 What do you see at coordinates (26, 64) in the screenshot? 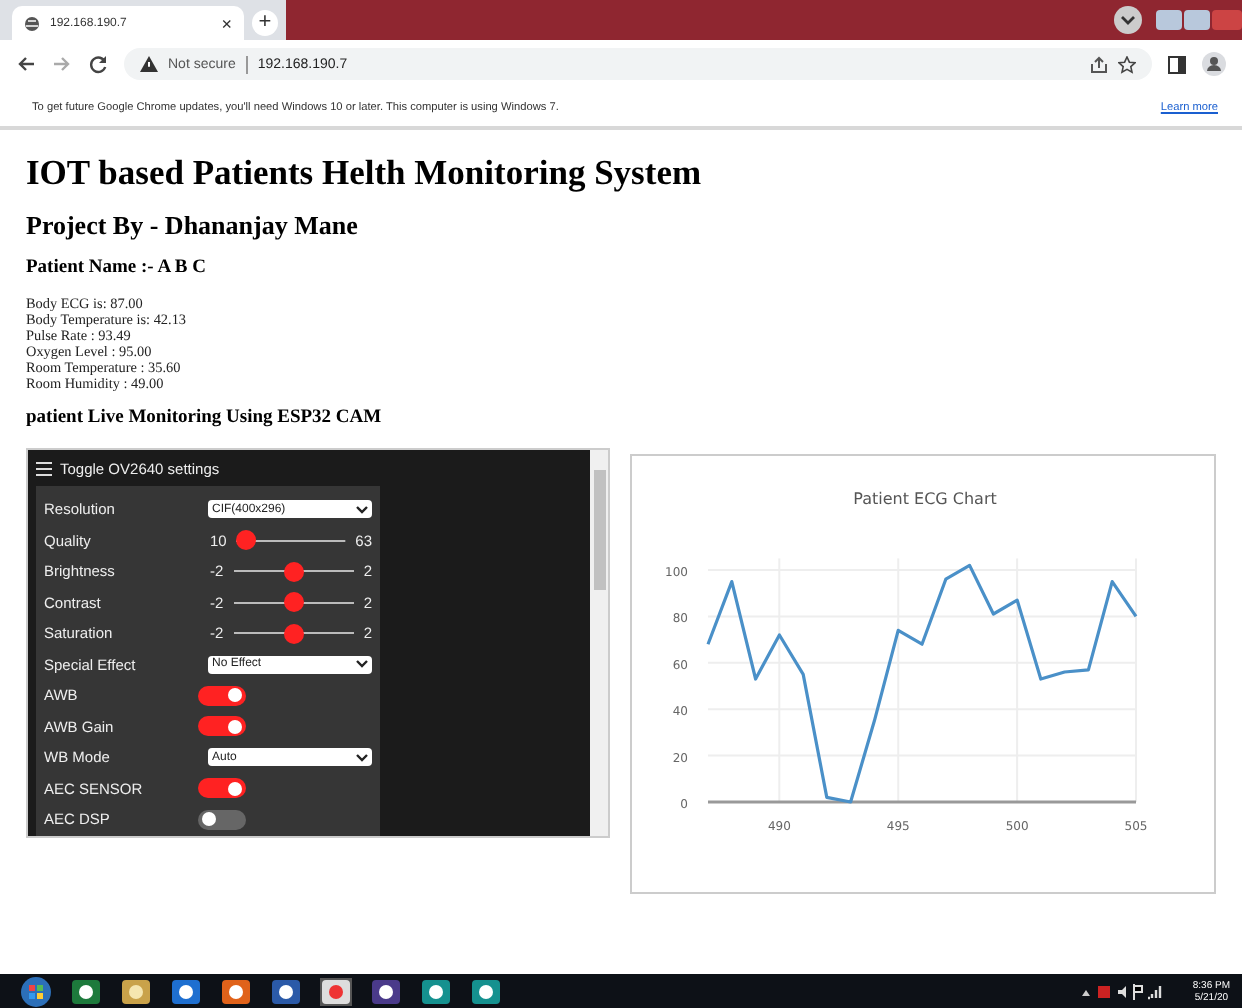
I see `back-icon` at bounding box center [26, 64].